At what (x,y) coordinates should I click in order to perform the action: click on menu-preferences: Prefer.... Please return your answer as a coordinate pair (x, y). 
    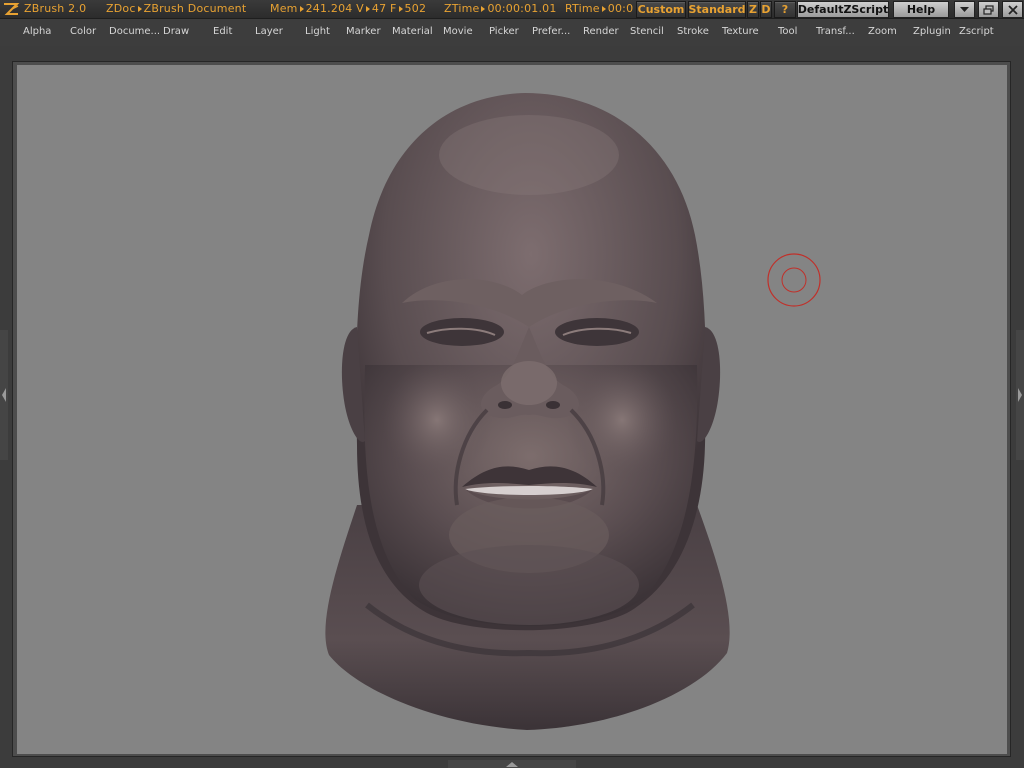
    Looking at the image, I should click on (551, 31).